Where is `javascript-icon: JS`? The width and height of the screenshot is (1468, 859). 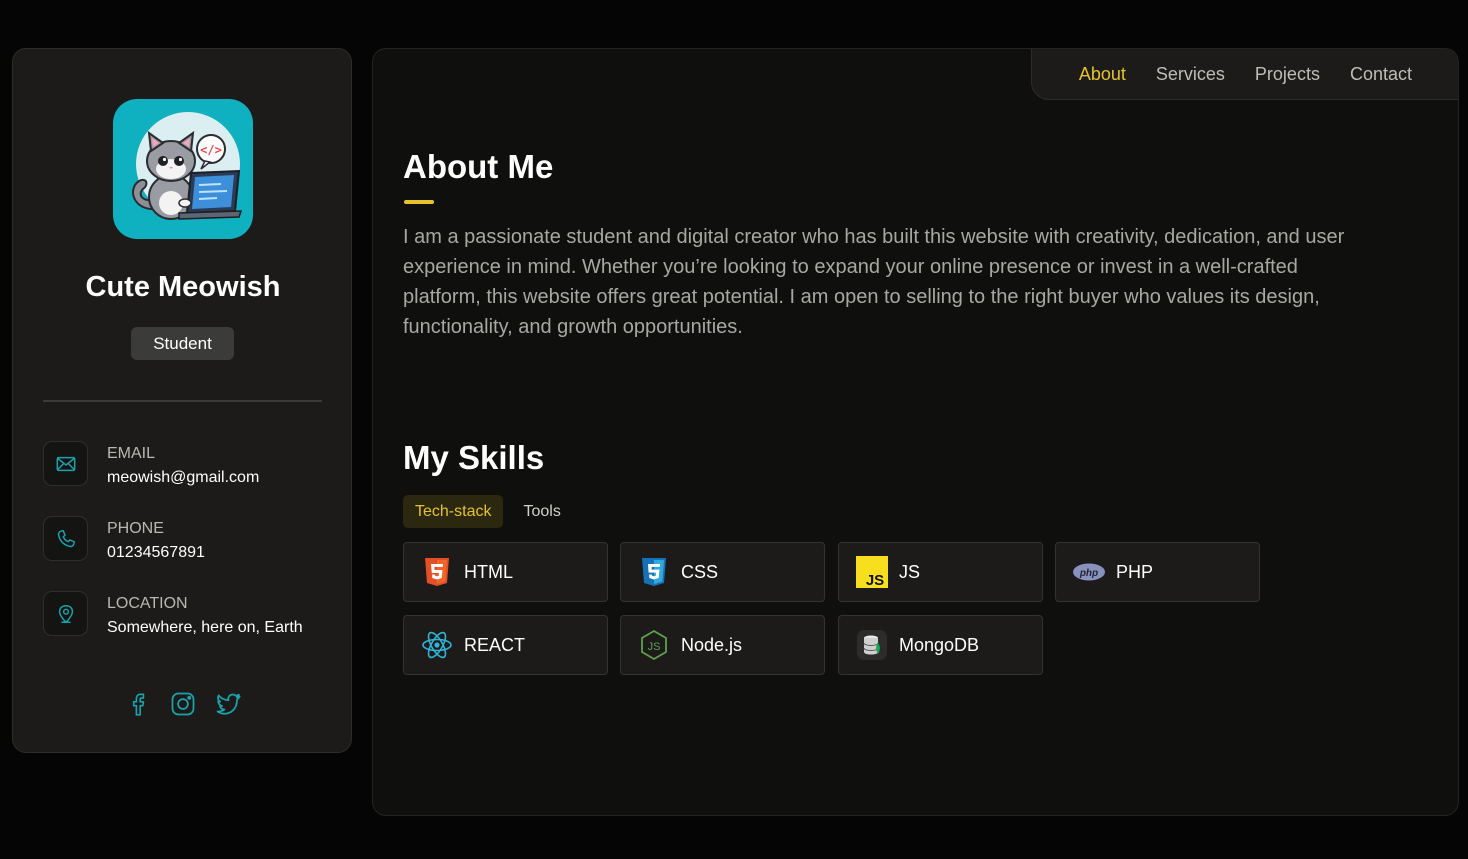 javascript-icon: JS is located at coordinates (872, 572).